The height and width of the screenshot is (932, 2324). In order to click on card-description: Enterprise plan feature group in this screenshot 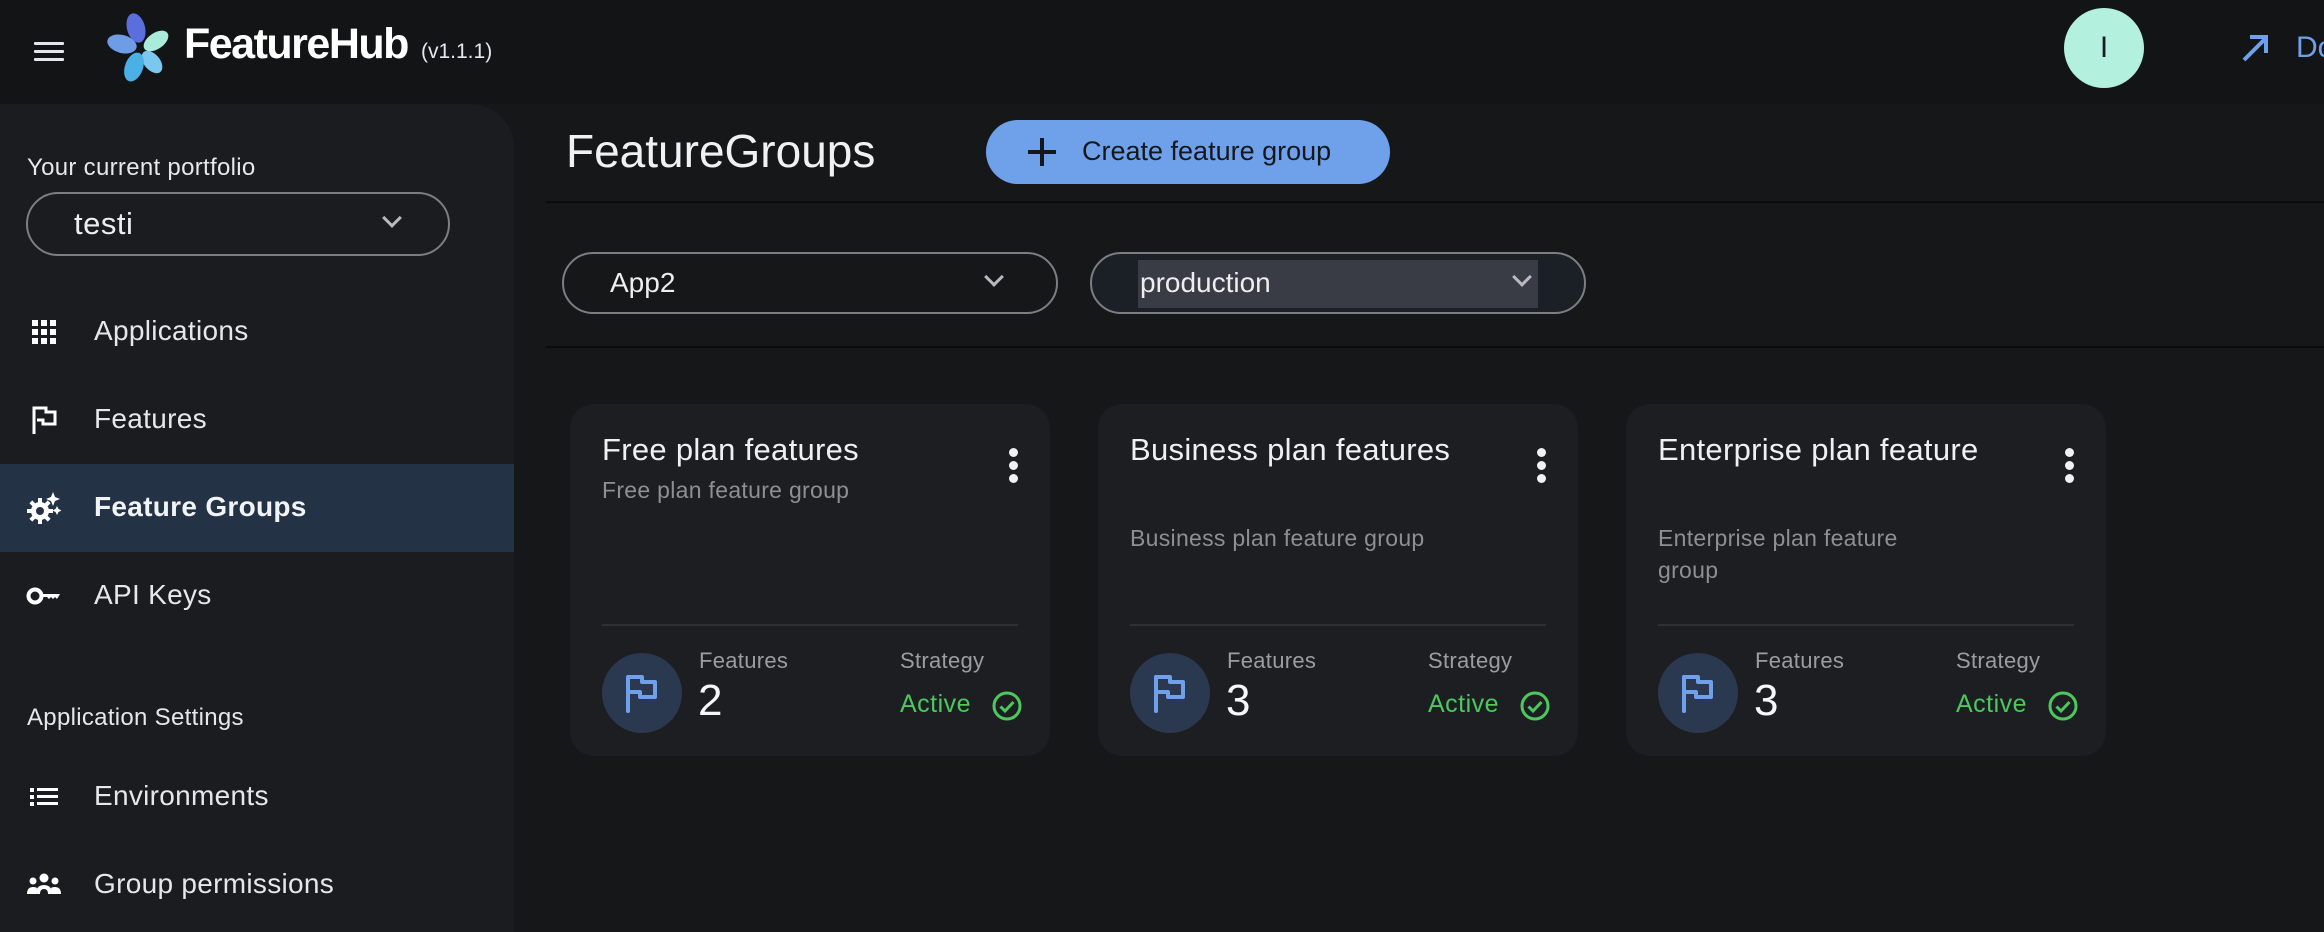, I will do `click(1778, 554)`.